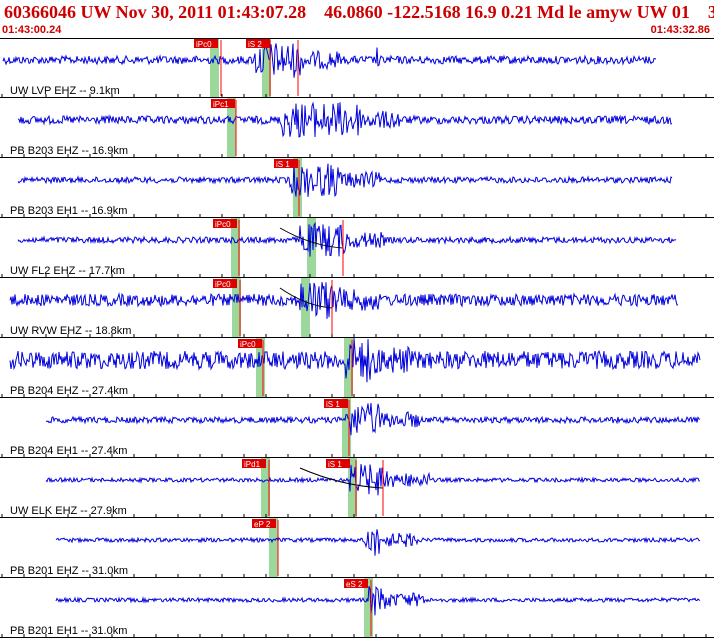 The image size is (714, 638). I want to click on trace-row: iPc0 UW FL2 EHZ -- 17.7km, so click(357, 248).